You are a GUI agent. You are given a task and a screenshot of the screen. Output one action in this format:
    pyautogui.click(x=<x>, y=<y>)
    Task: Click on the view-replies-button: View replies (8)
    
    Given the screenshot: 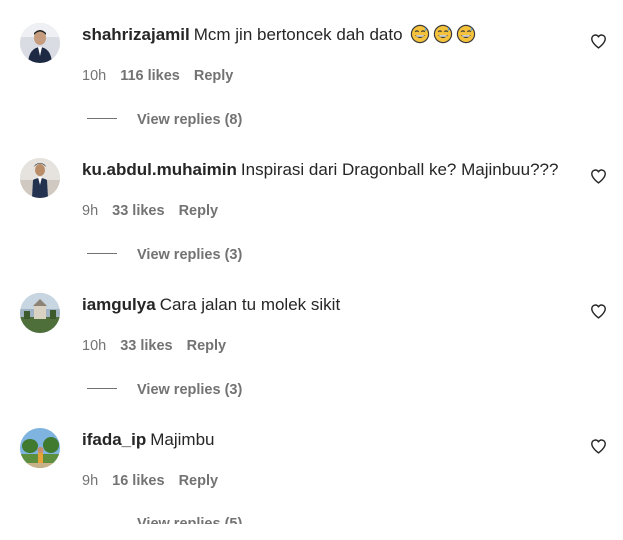 What is the action you would take?
    pyautogui.click(x=164, y=120)
    